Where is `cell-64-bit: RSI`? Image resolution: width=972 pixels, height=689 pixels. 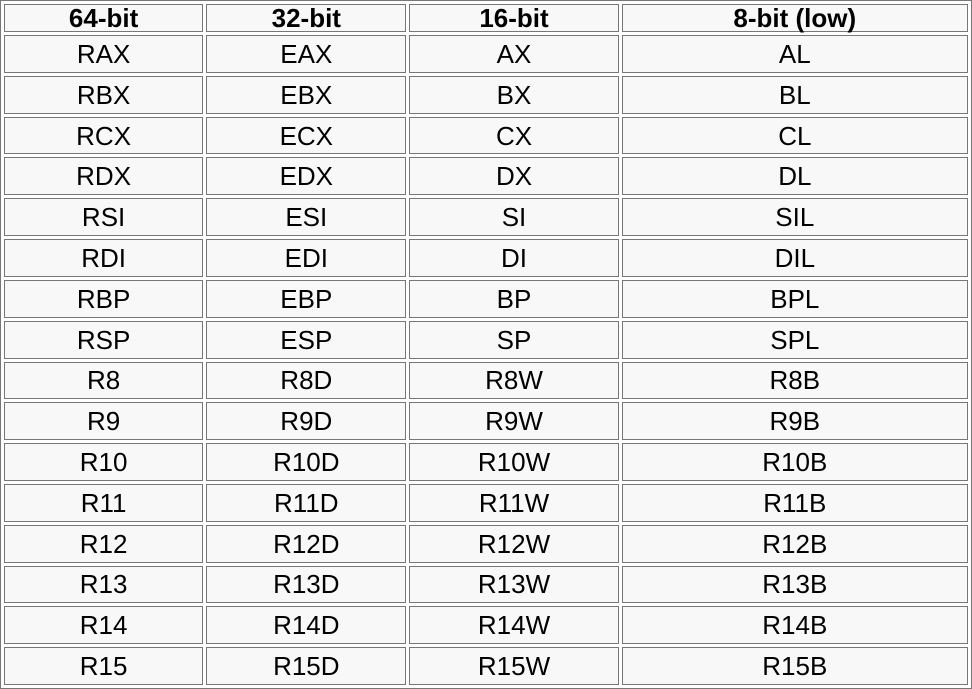
cell-64-bit: RSI is located at coordinates (104, 217).